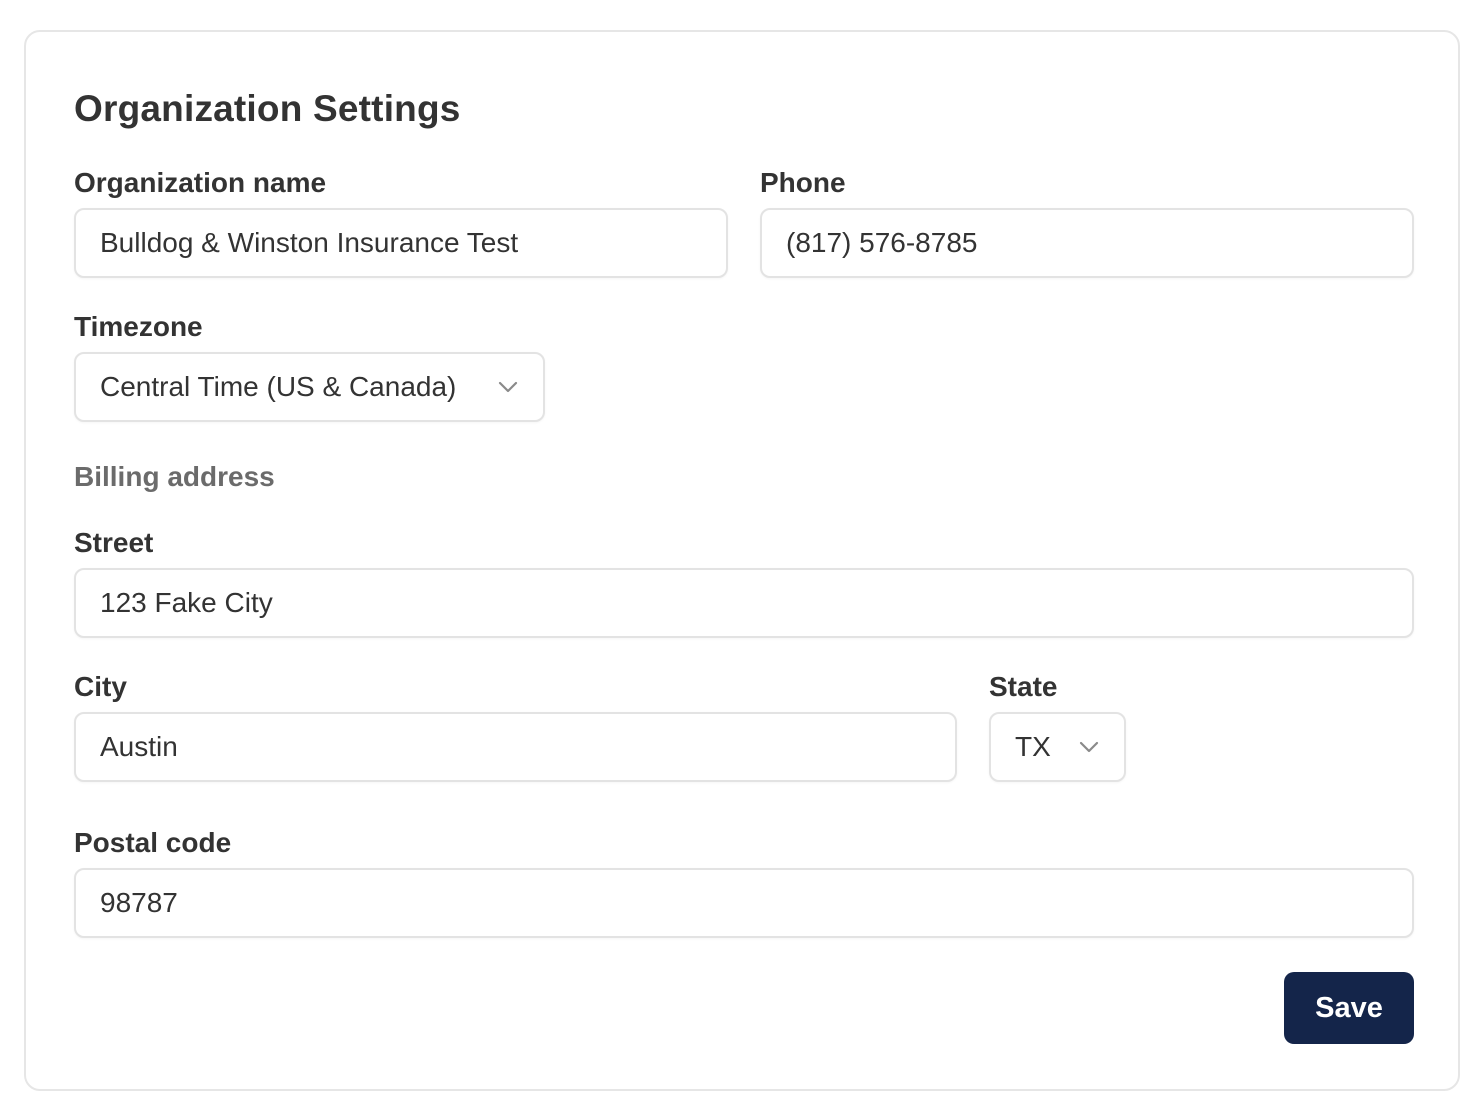  What do you see at coordinates (1349, 1008) in the screenshot?
I see `save-button: Save` at bounding box center [1349, 1008].